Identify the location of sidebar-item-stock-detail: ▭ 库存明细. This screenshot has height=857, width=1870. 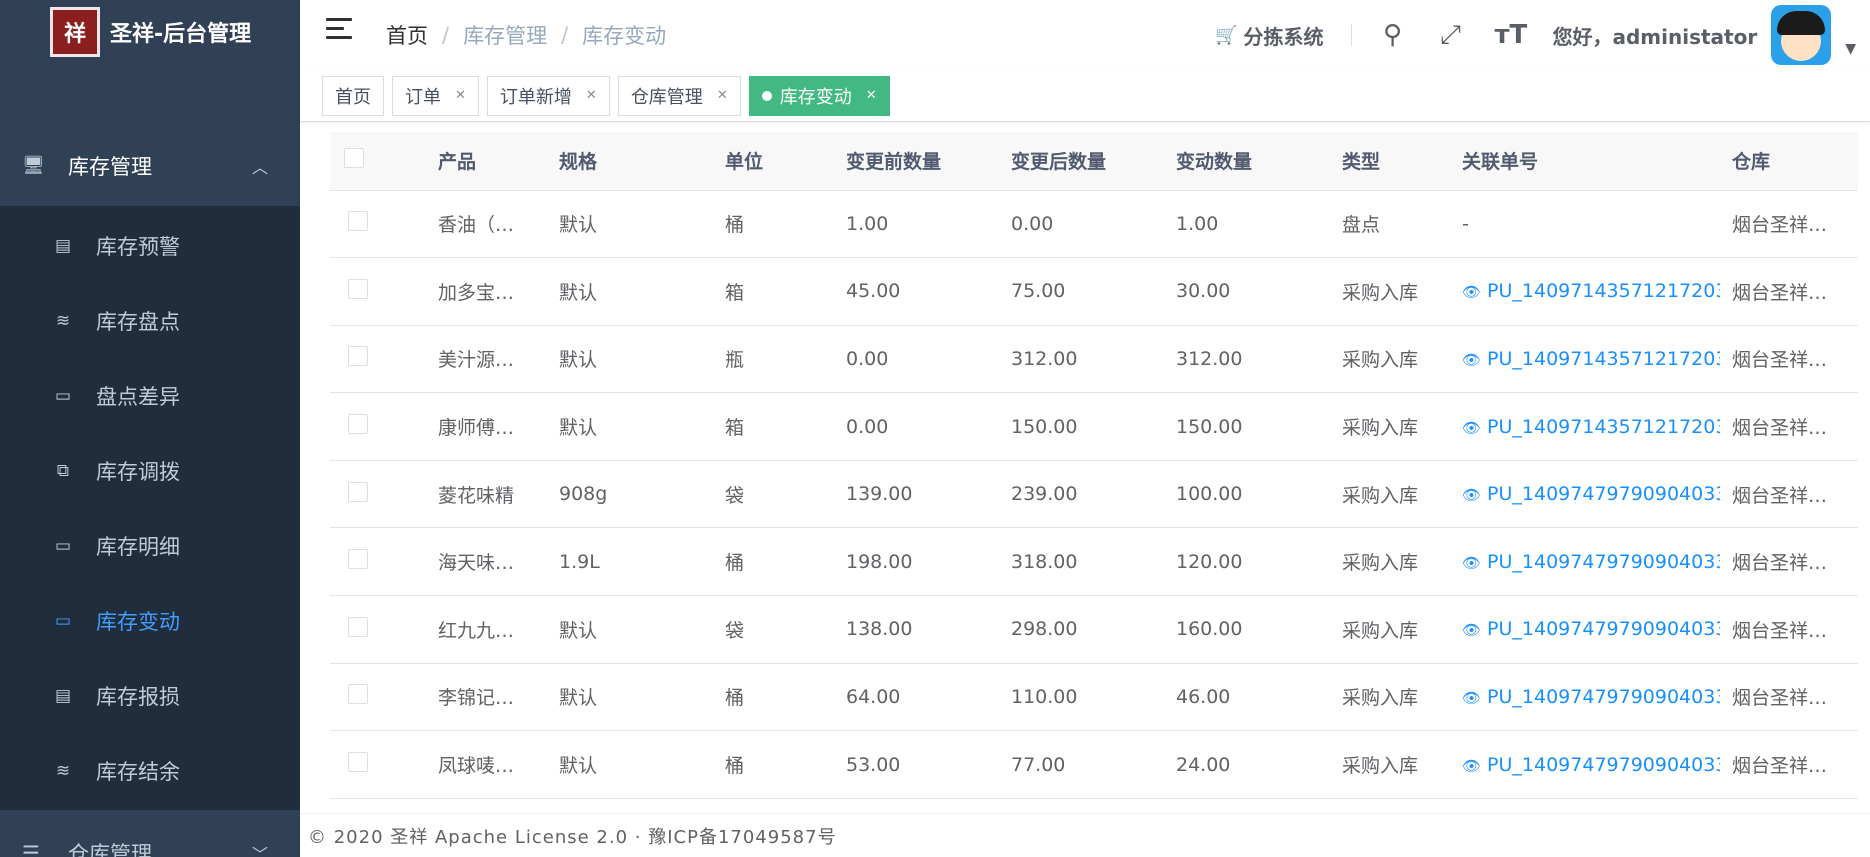
(150, 545).